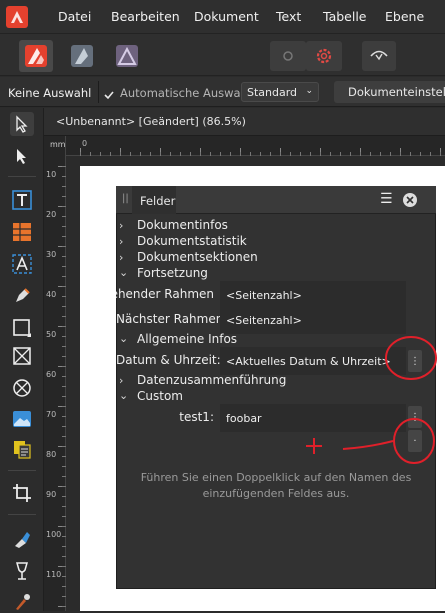  I want to click on annotation-plus, so click(314, 446).